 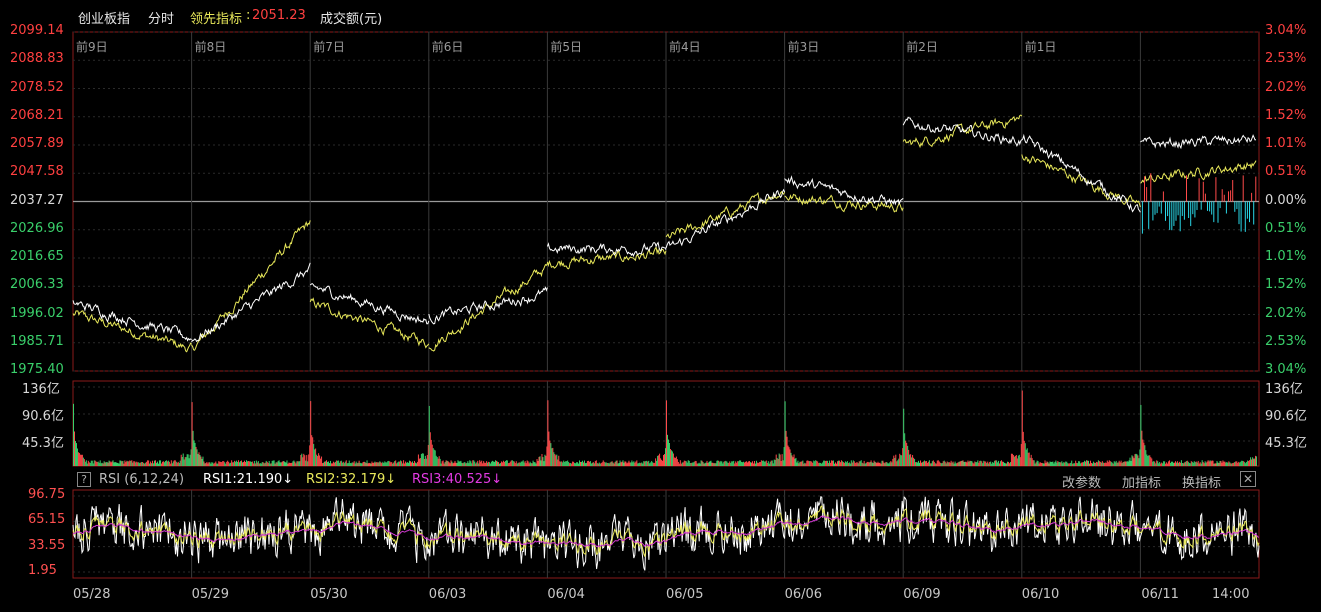 What do you see at coordinates (210, 47) in the screenshot?
I see `day-label: 前8日` at bounding box center [210, 47].